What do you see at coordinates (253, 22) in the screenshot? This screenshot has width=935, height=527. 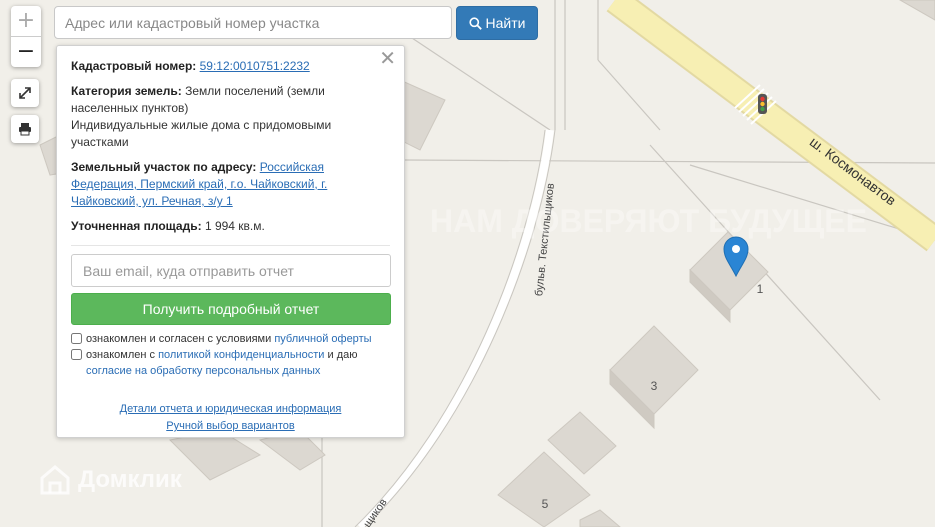 I see `search-input` at bounding box center [253, 22].